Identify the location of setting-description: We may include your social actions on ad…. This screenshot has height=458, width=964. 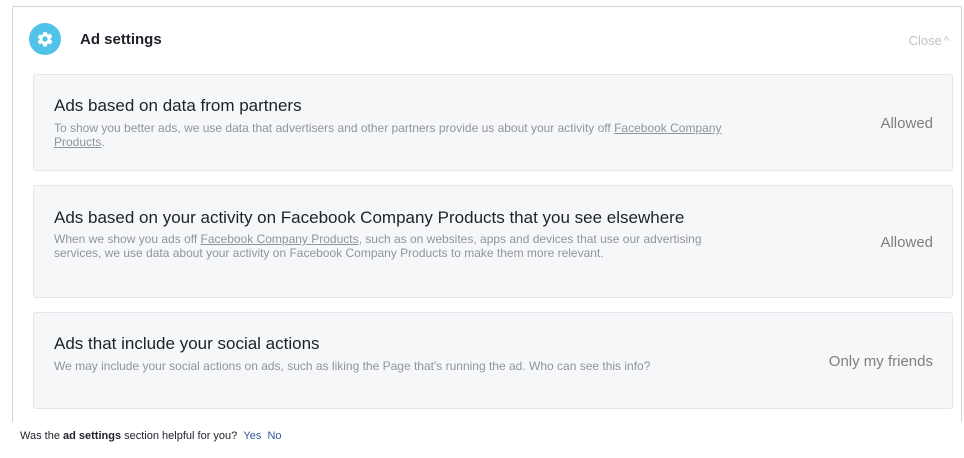
(399, 366).